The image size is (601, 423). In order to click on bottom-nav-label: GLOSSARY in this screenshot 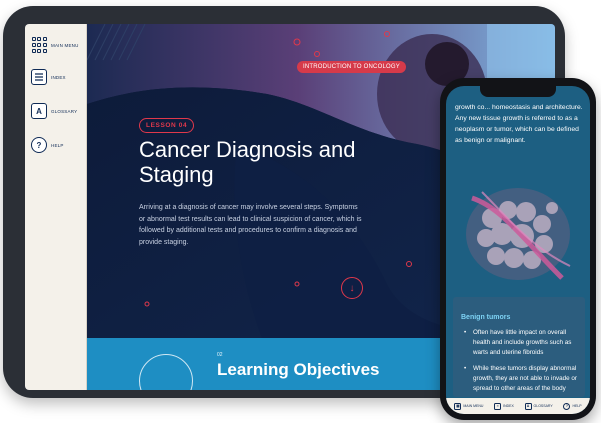, I will do `click(543, 406)`.